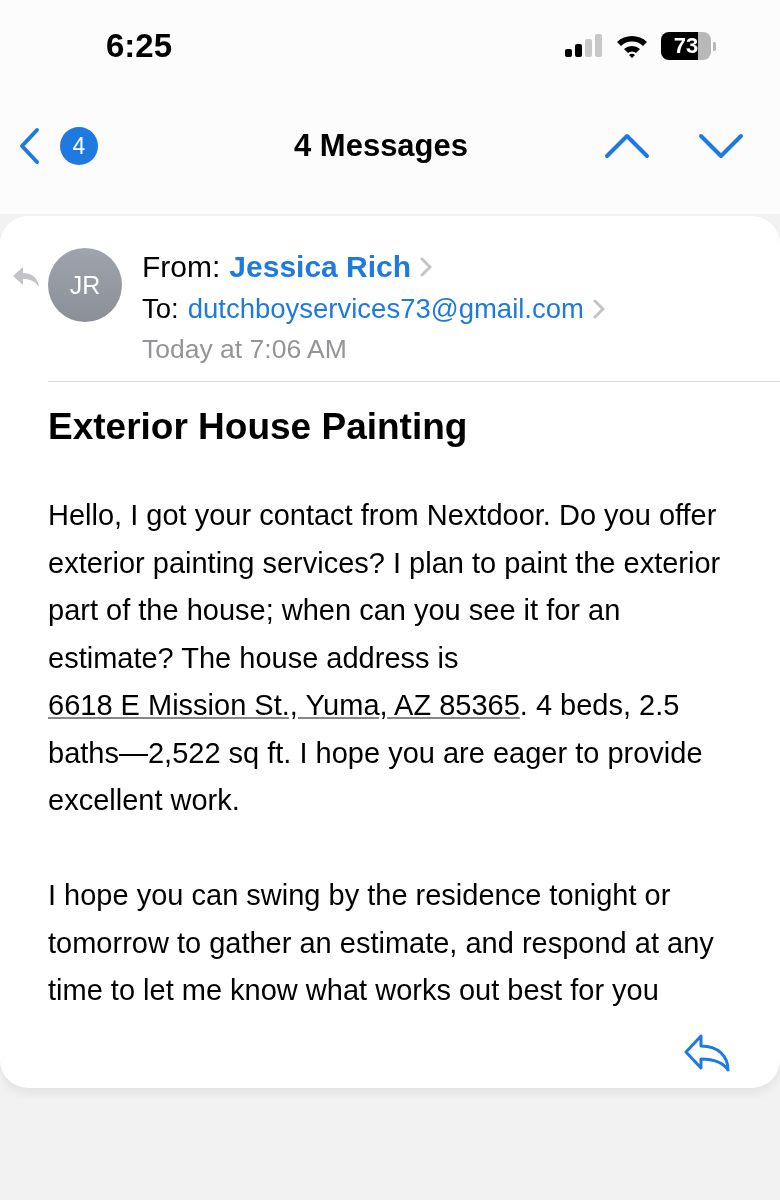  I want to click on message-subject: Exterior House Painting, so click(258, 427).